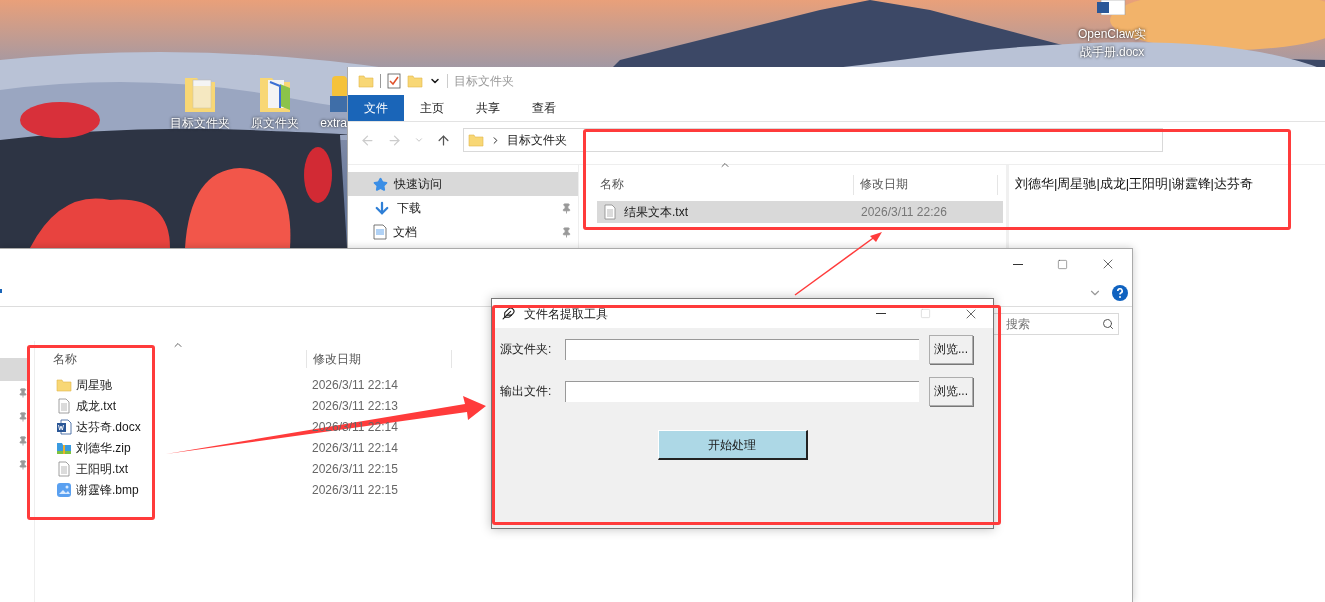  I want to click on star-icon, so click(380, 184).